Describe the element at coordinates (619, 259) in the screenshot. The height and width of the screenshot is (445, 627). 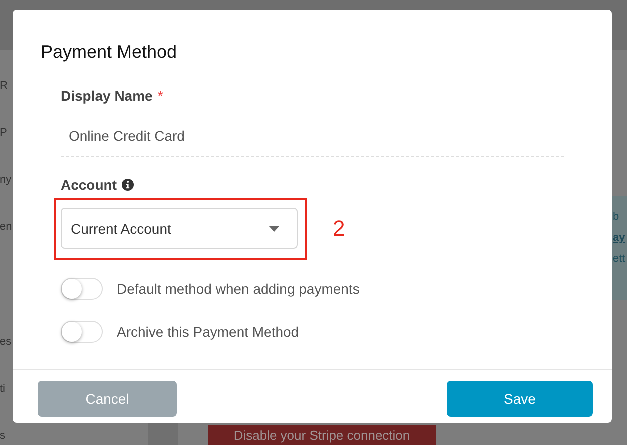
I see `notice-text: ett` at that location.